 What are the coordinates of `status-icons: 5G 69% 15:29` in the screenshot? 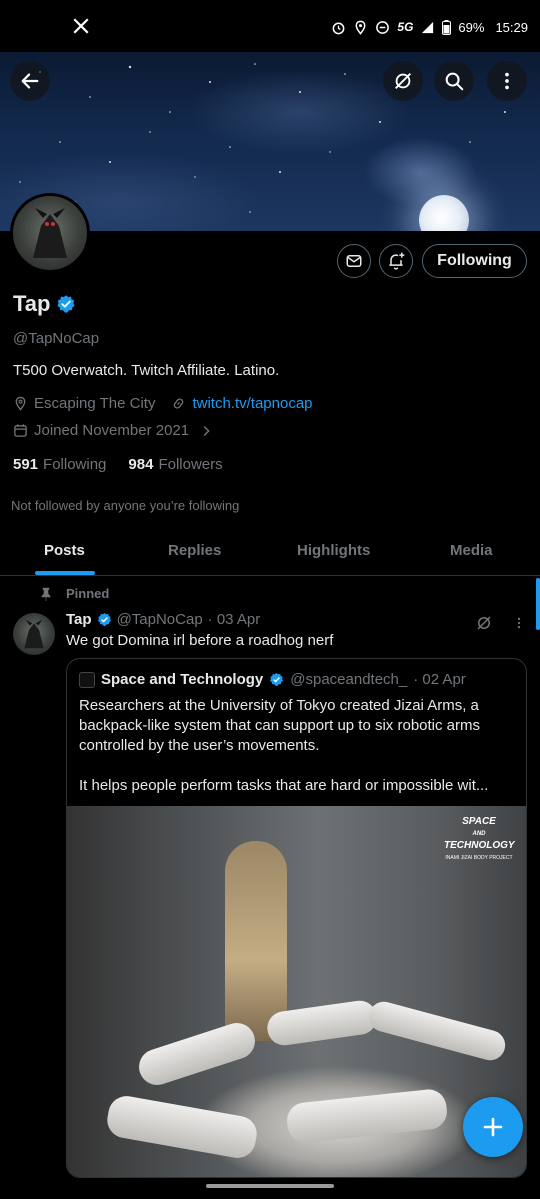 It's located at (429, 27).